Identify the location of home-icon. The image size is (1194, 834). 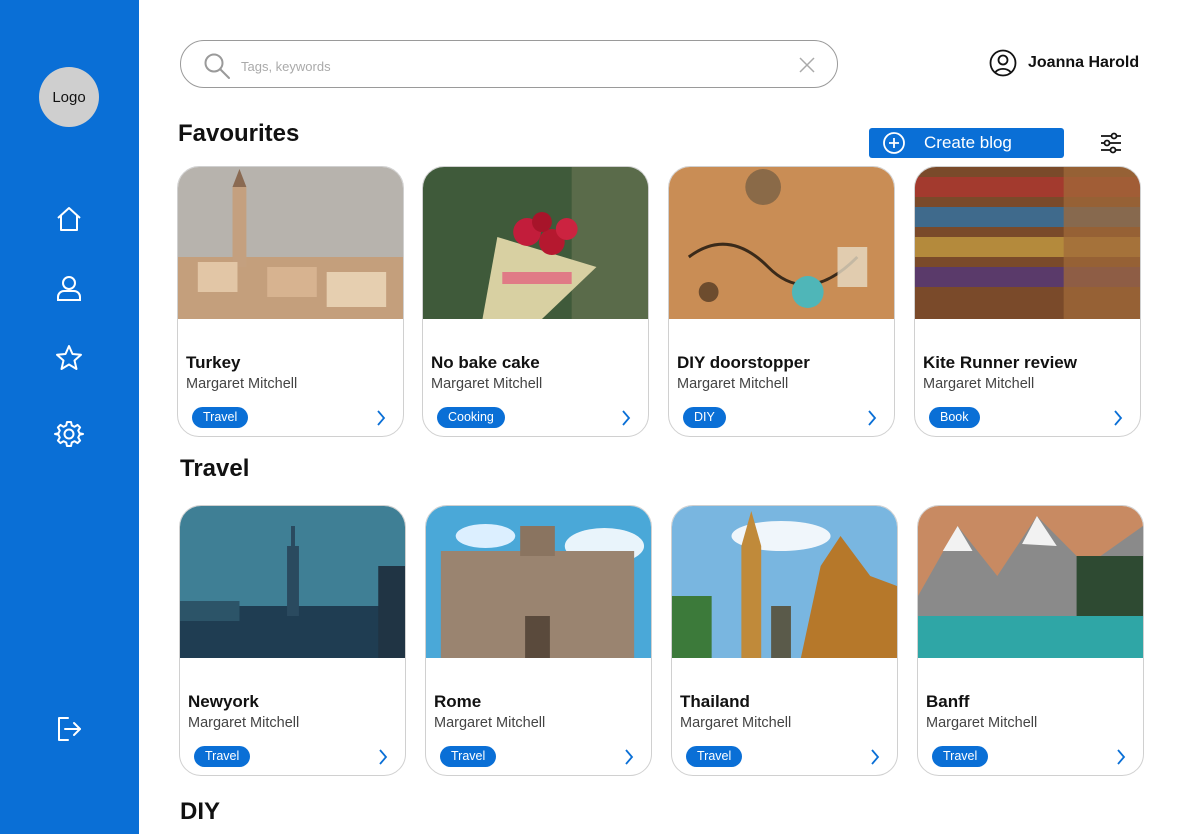
(69, 219).